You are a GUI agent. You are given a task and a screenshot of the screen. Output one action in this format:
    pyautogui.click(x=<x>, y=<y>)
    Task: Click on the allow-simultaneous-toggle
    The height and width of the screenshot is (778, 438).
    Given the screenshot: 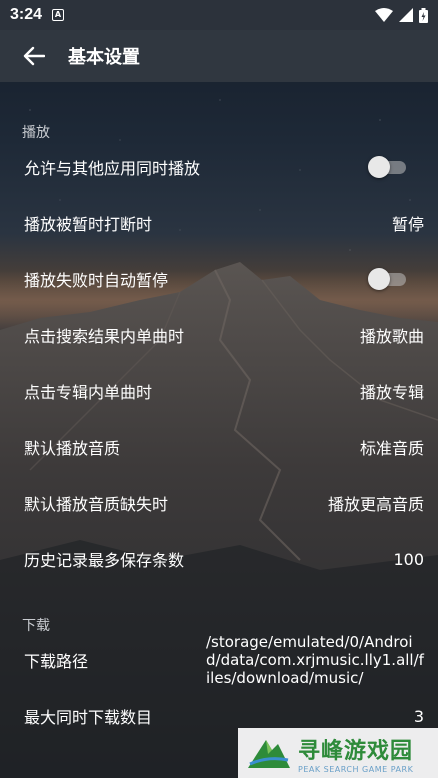 What is the action you would take?
    pyautogui.click(x=389, y=167)
    